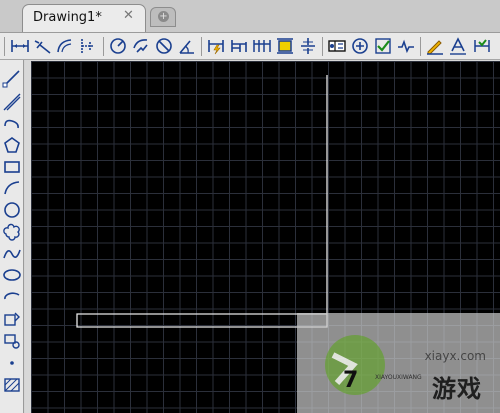 The image size is (500, 413). Describe the element at coordinates (360, 46) in the screenshot. I see `center-mark-icon` at that location.